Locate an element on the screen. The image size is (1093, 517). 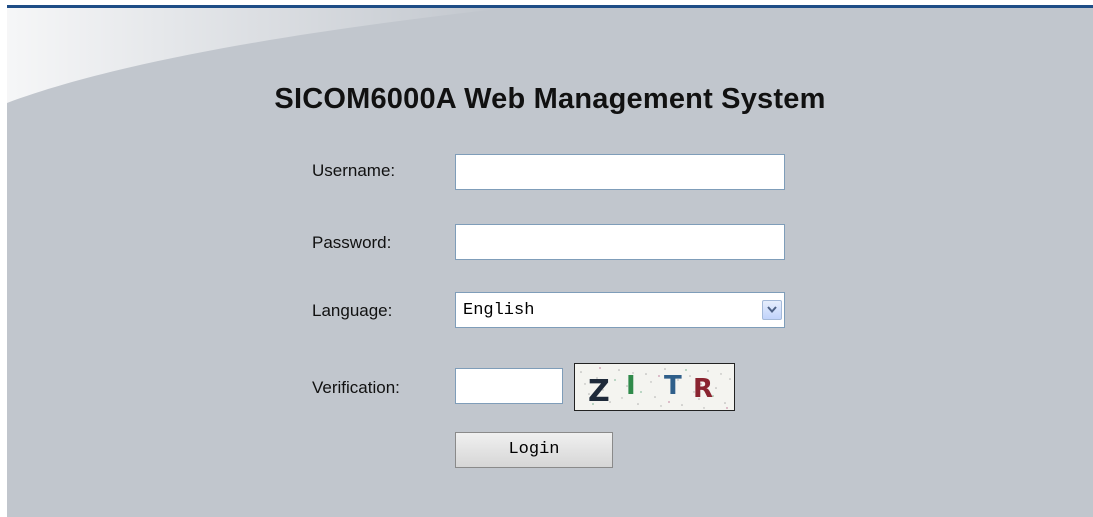
svg-text: R is located at coordinates (703, 389).